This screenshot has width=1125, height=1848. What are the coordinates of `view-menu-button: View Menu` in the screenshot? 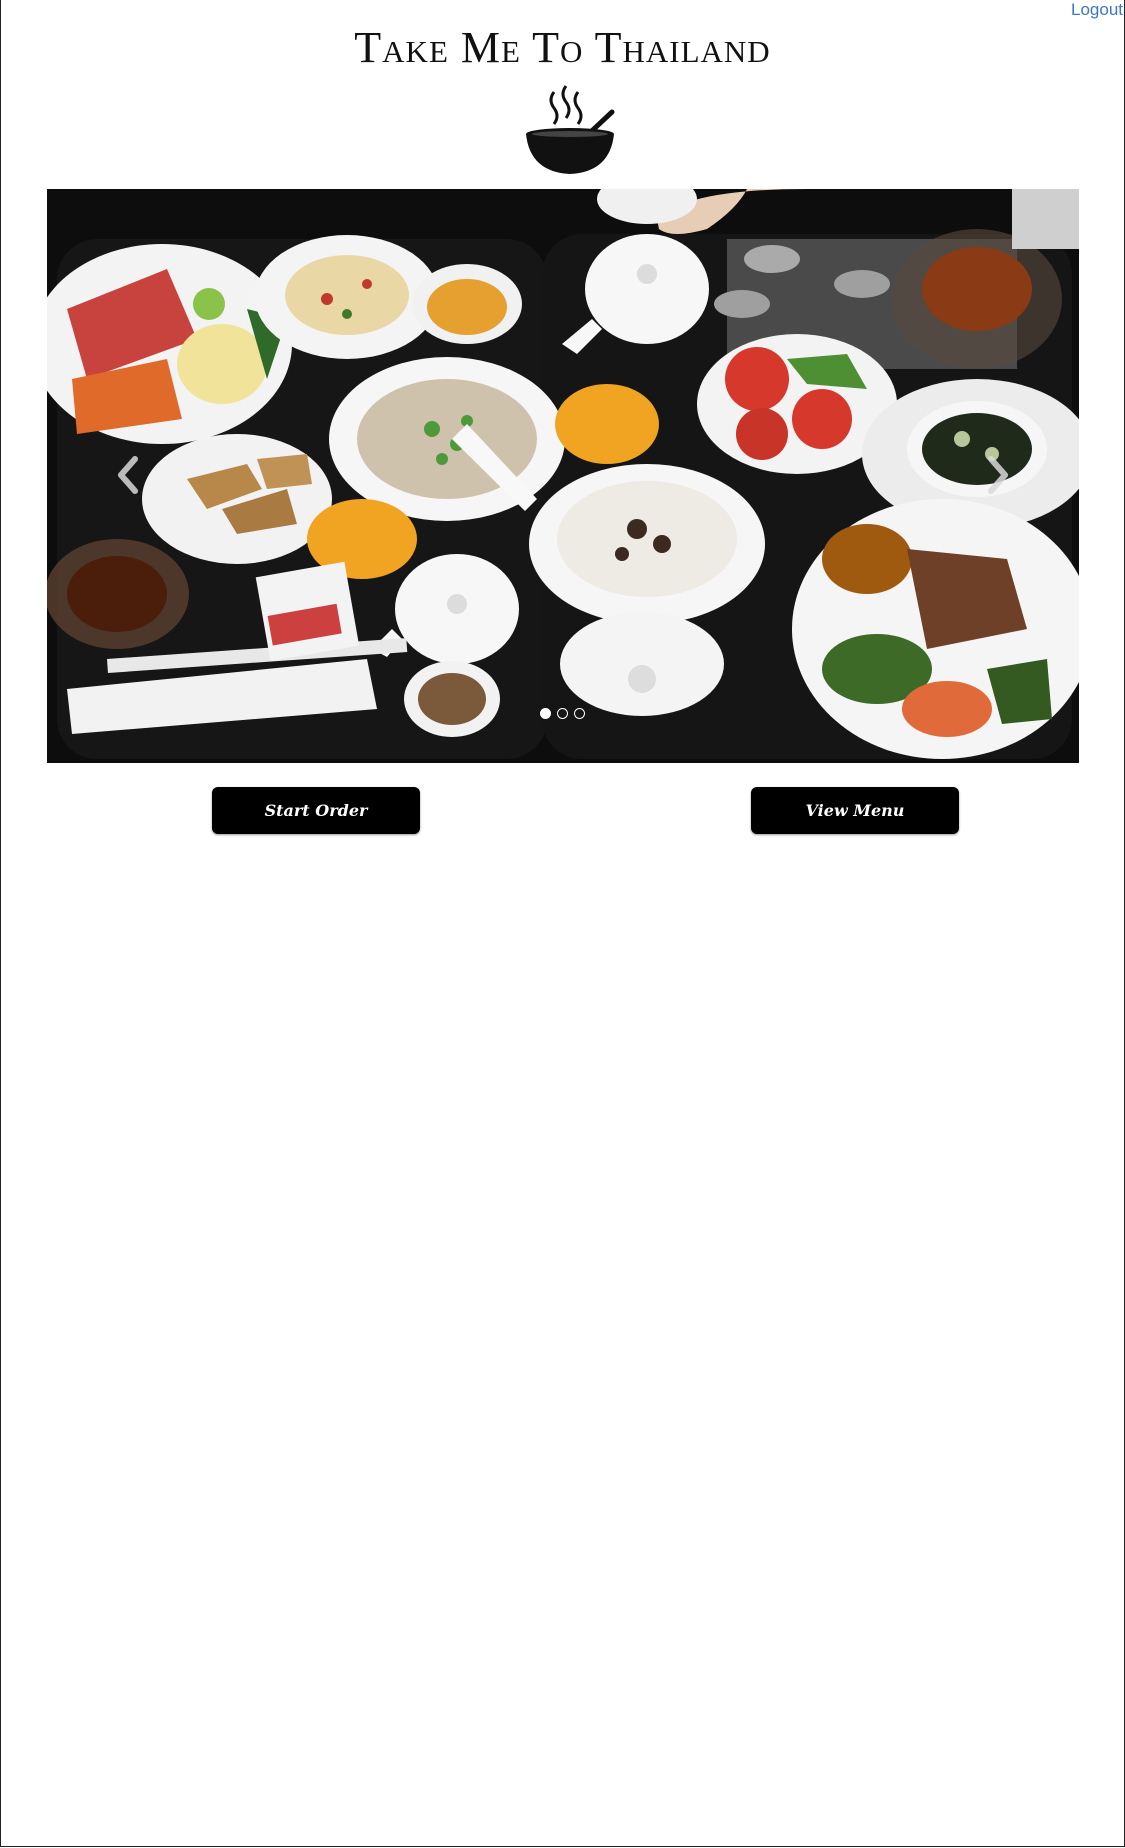 It's located at (855, 810).